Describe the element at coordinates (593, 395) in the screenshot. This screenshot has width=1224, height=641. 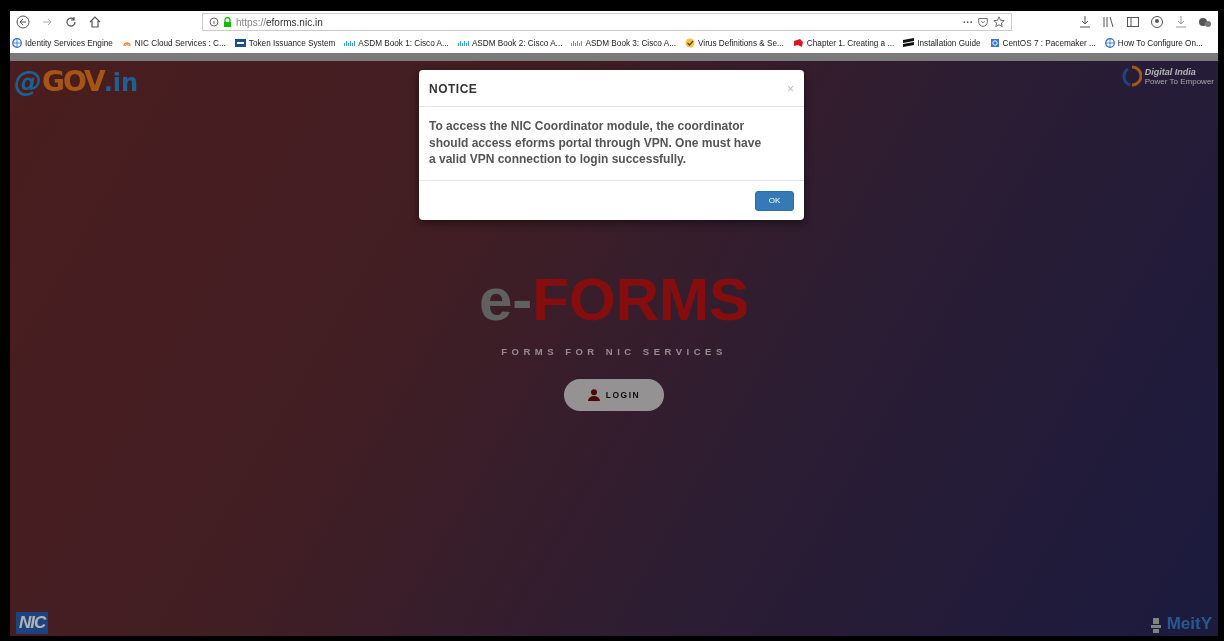
I see `user-icon` at that location.